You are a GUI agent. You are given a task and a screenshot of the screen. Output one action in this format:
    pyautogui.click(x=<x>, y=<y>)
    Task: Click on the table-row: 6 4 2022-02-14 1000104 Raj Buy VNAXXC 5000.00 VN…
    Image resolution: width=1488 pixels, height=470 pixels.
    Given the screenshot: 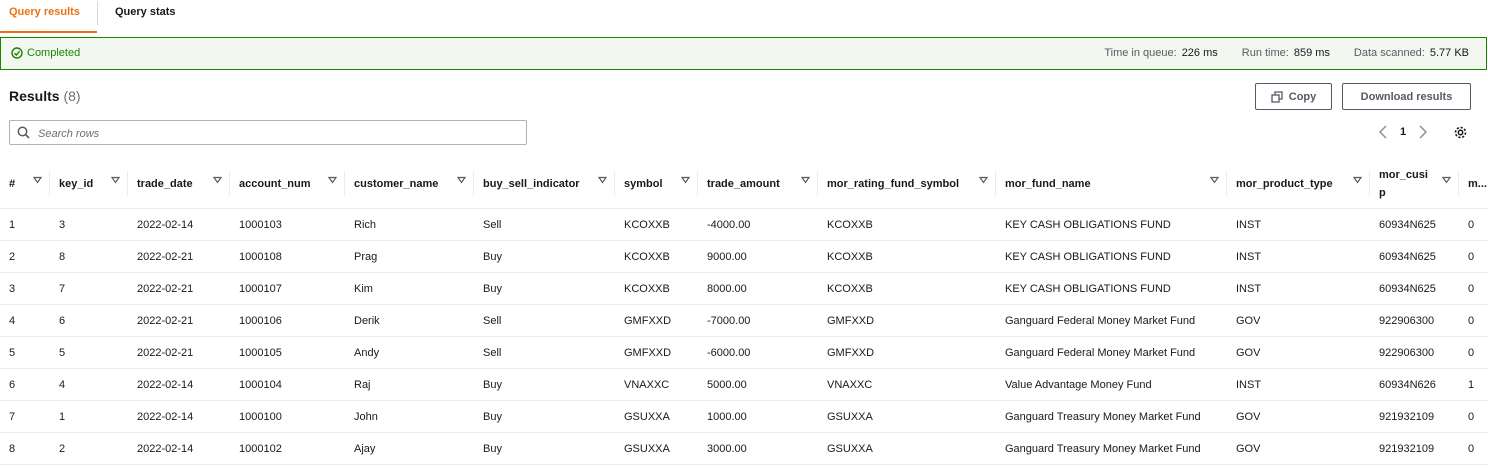 What is the action you would take?
    pyautogui.click(x=744, y=384)
    